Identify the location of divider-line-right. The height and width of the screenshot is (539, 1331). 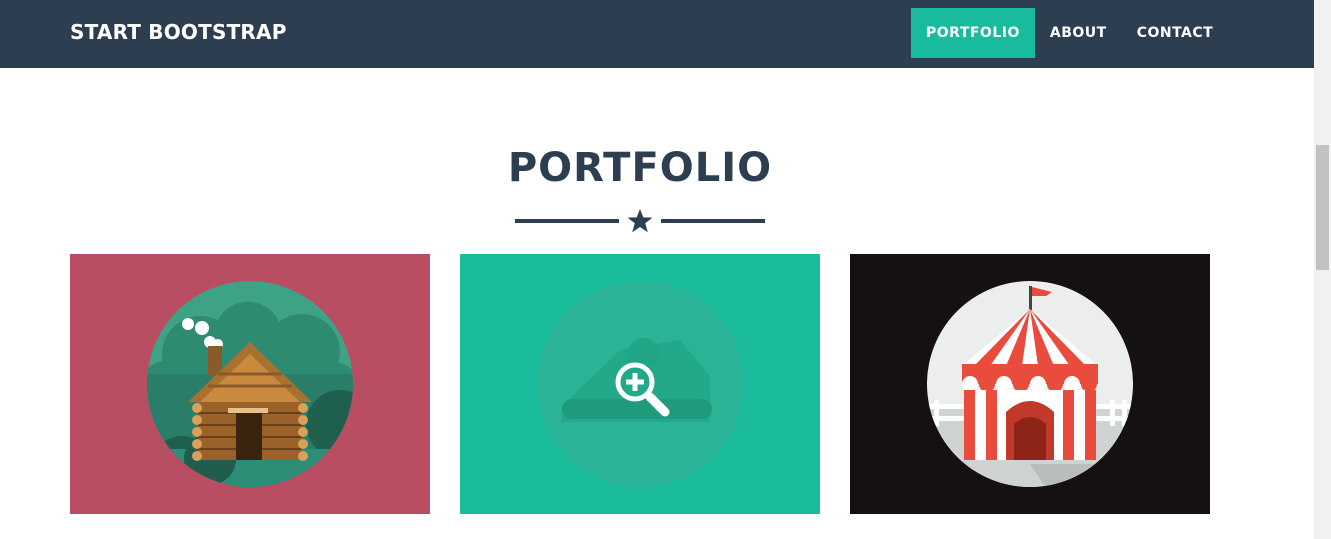
(713, 221).